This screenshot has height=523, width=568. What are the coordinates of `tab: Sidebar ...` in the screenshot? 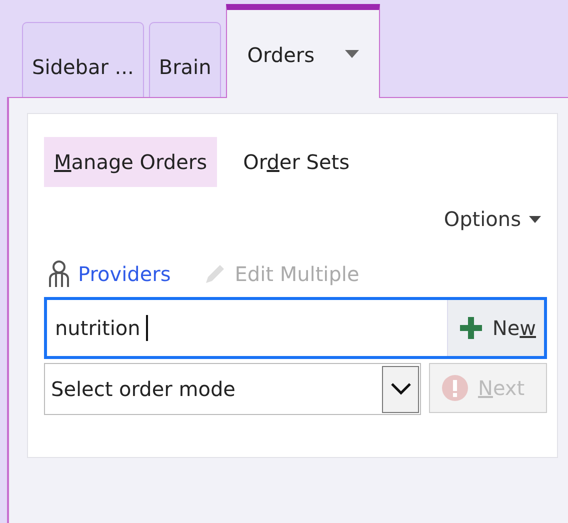 It's located at (83, 59).